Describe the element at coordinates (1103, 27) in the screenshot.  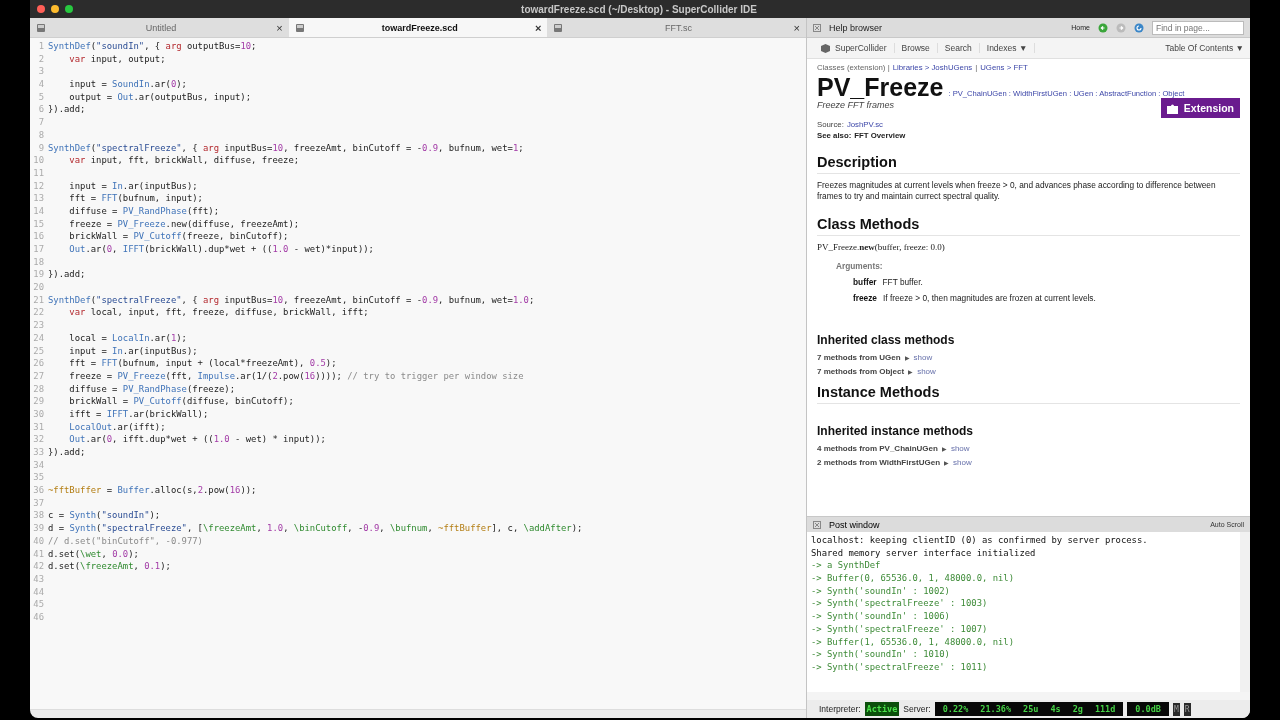
I see `back-icon` at that location.